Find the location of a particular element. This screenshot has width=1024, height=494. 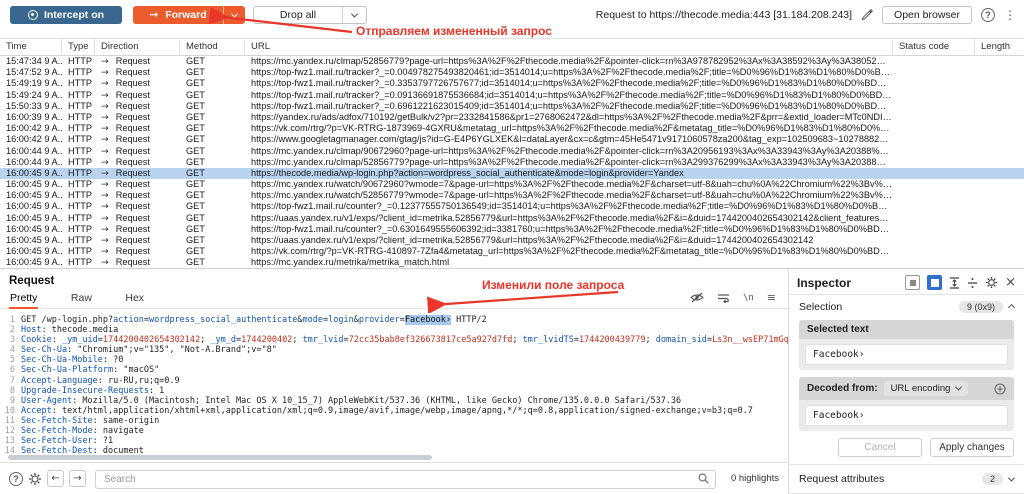

expand-all-icon is located at coordinates (954, 282).